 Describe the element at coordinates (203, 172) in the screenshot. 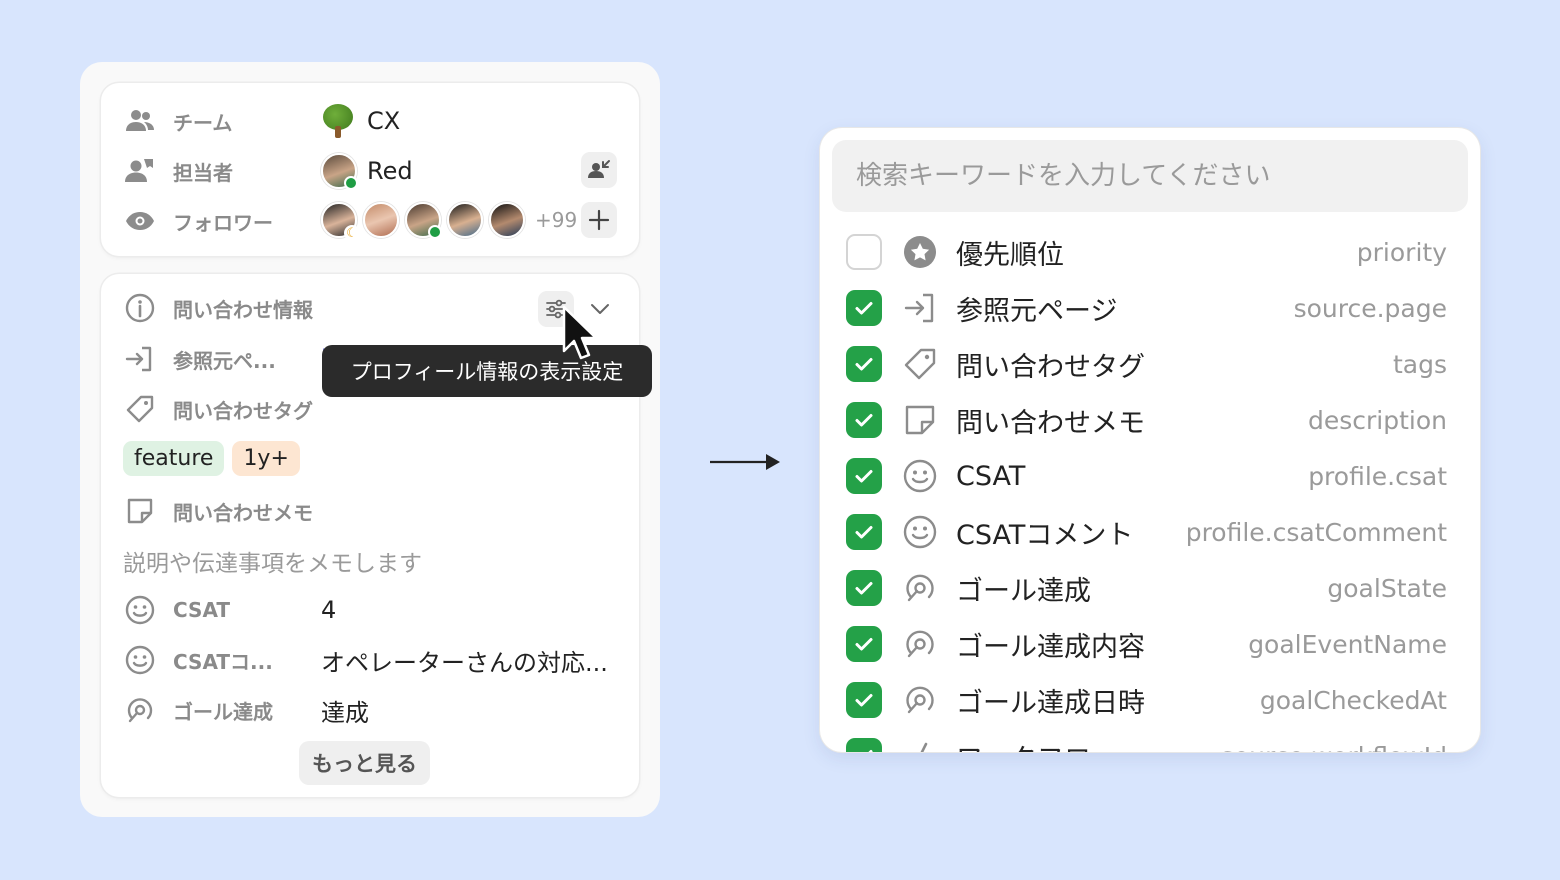

I see `assignee-label: 担当者` at that location.